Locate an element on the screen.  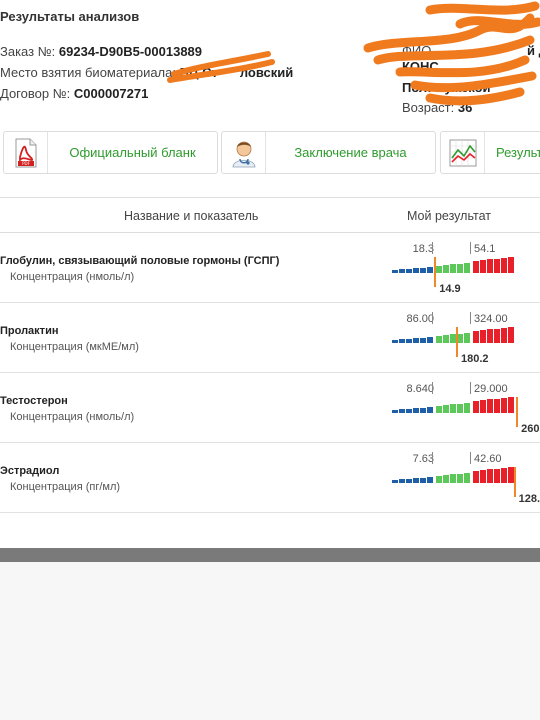
result-value: 180.2 is located at coordinates (475, 359).